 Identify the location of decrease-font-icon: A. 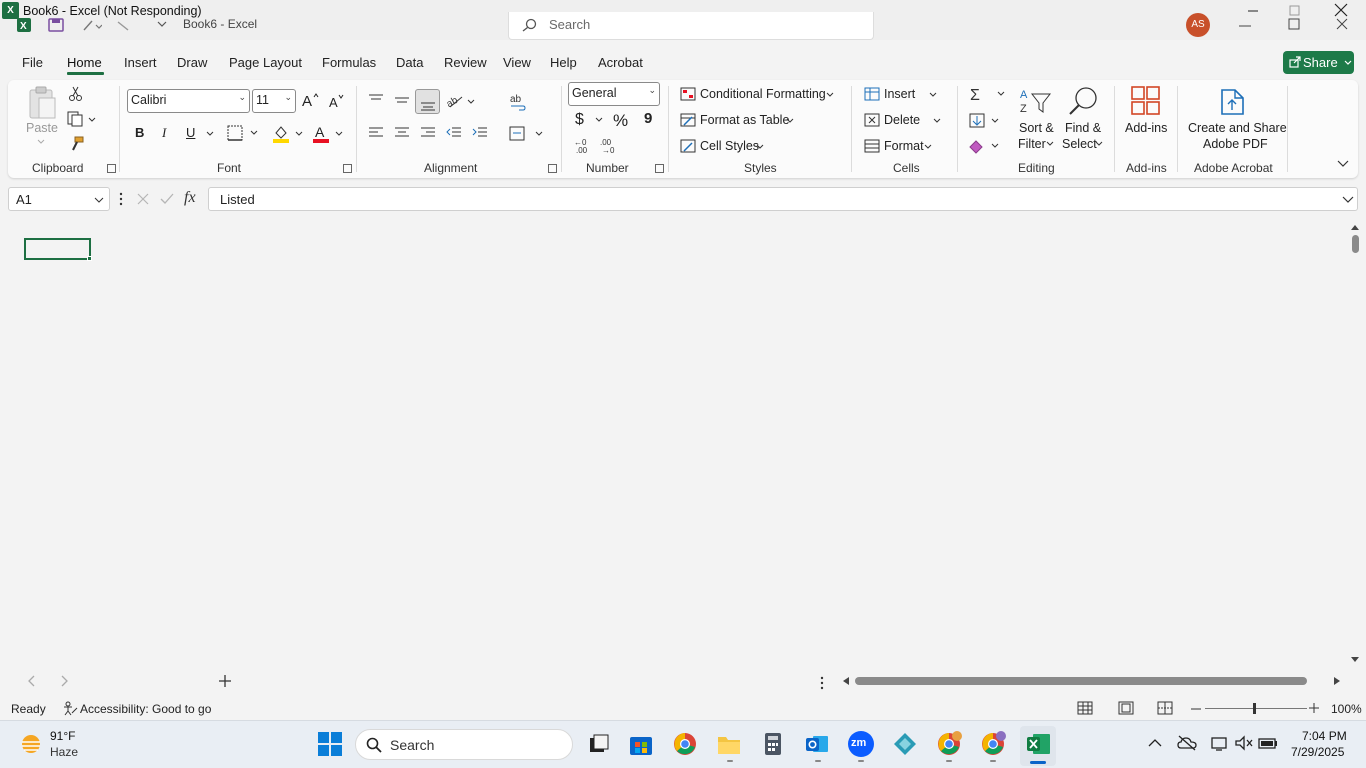
(337, 101).